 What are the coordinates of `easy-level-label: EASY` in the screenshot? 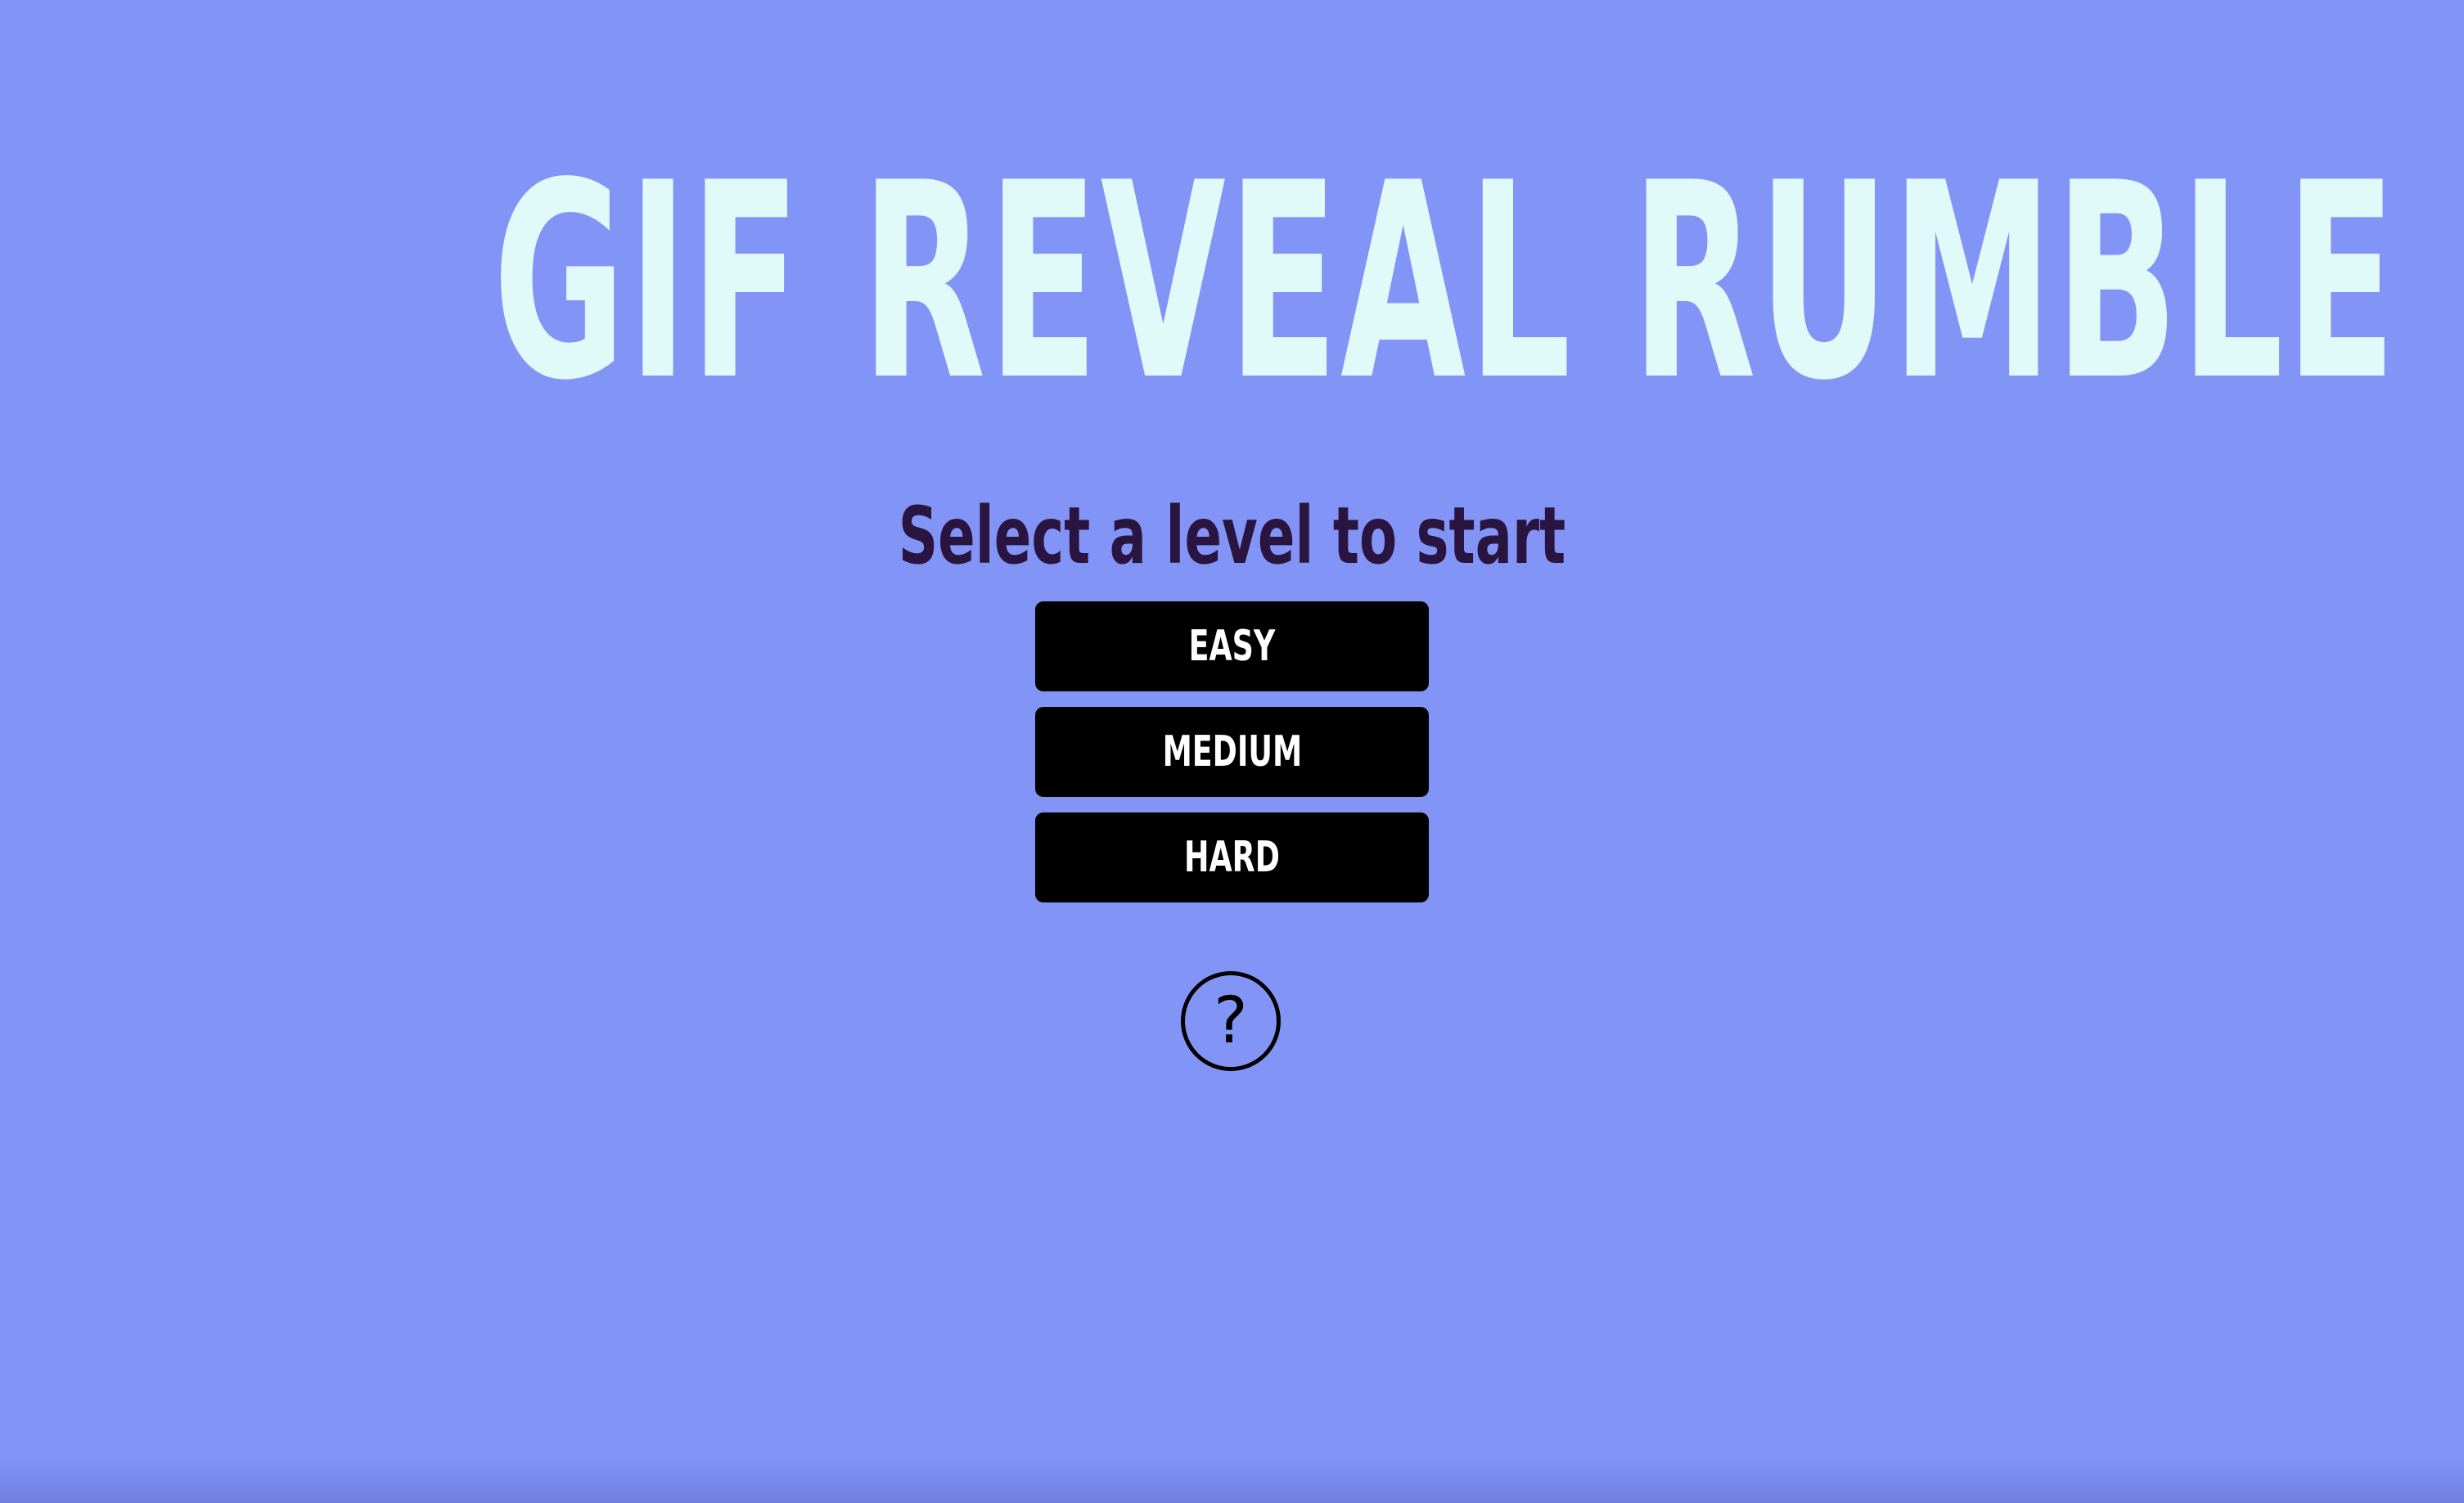 It's located at (1232, 647).